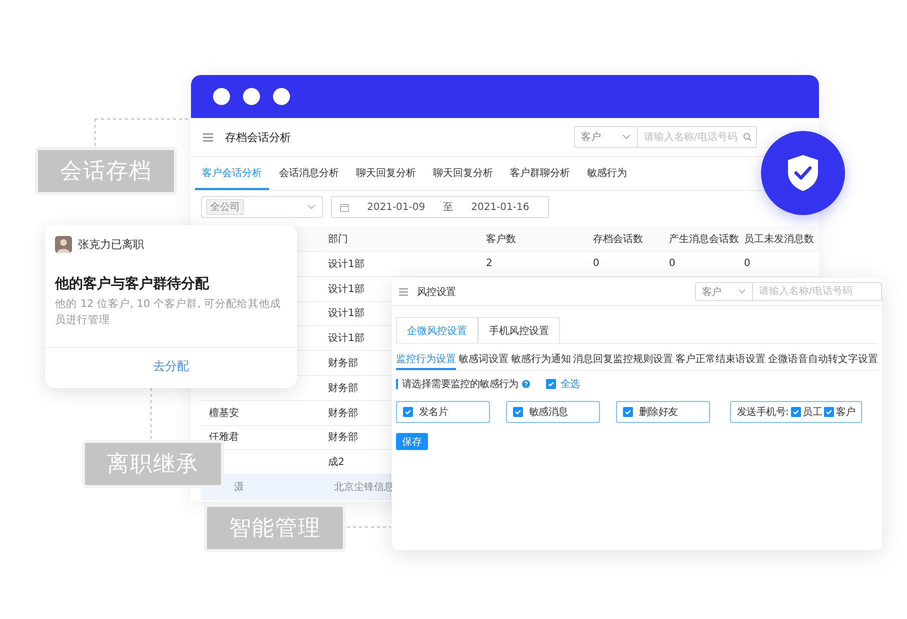  I want to click on checkbox-label: 全选, so click(570, 384).